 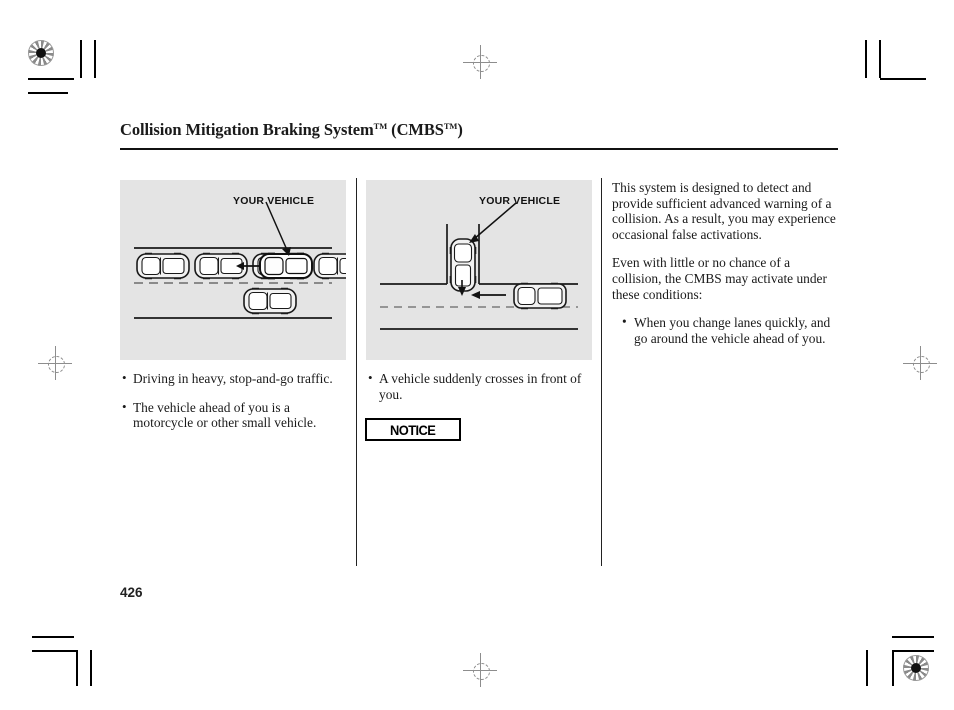 I want to click on crop-mark-top-left-horizontal, so click(x=51, y=79).